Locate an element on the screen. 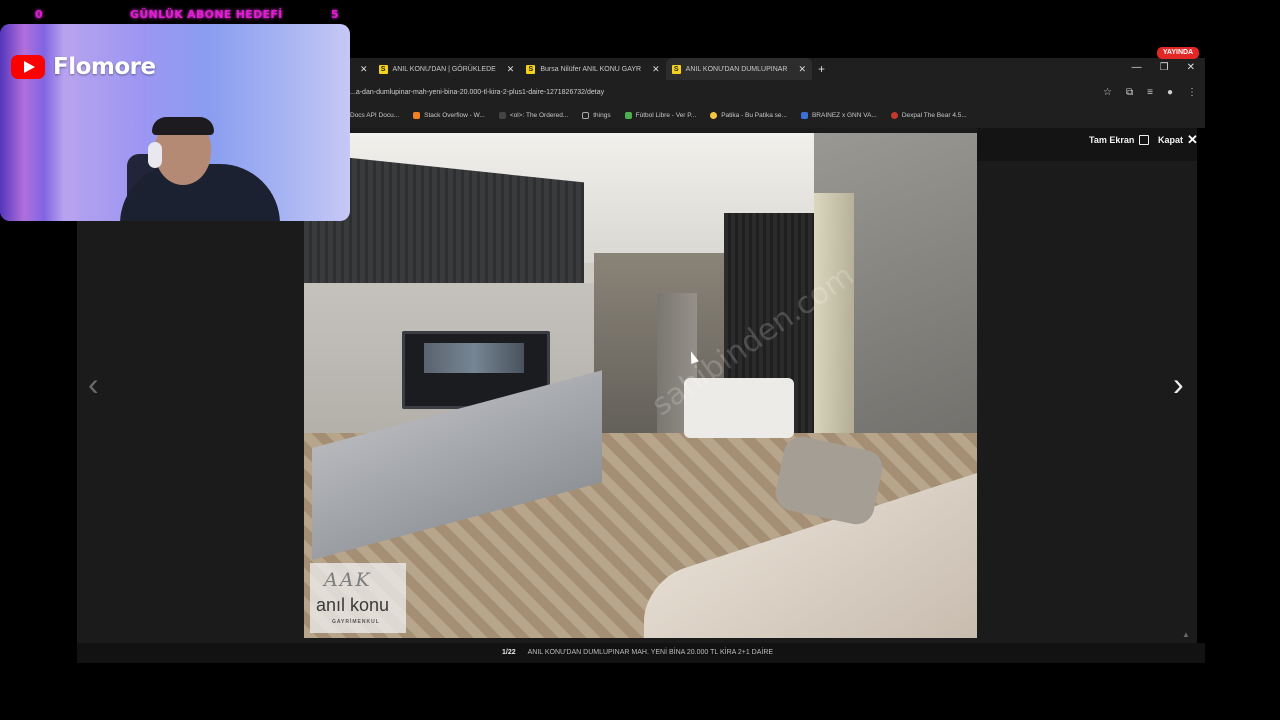 This screenshot has height=720, width=1280. fullscreen-label: Tam Ekran is located at coordinates (1112, 140).